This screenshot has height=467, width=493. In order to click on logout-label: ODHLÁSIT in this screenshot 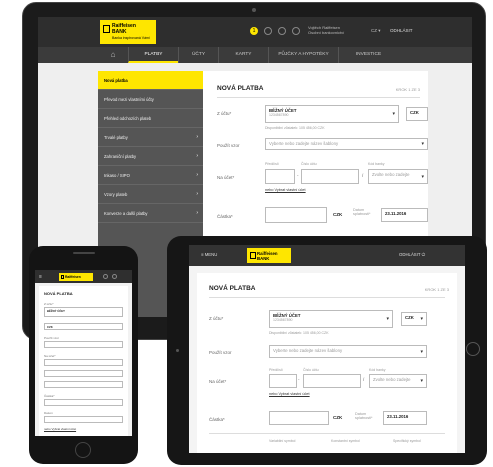, I will do `click(410, 254)`.